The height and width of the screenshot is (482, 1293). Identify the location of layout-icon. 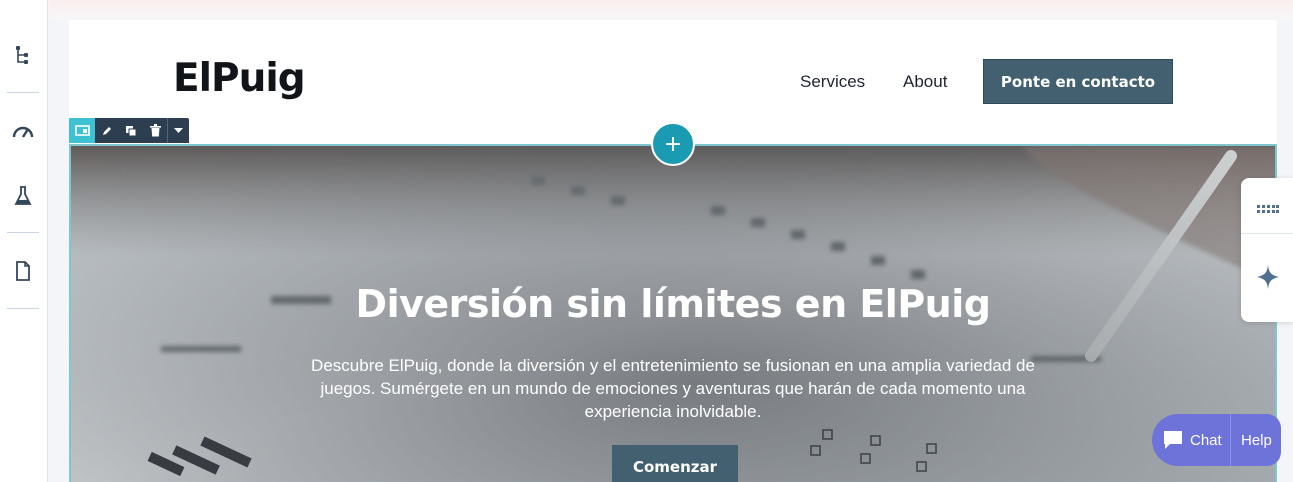
(82, 130).